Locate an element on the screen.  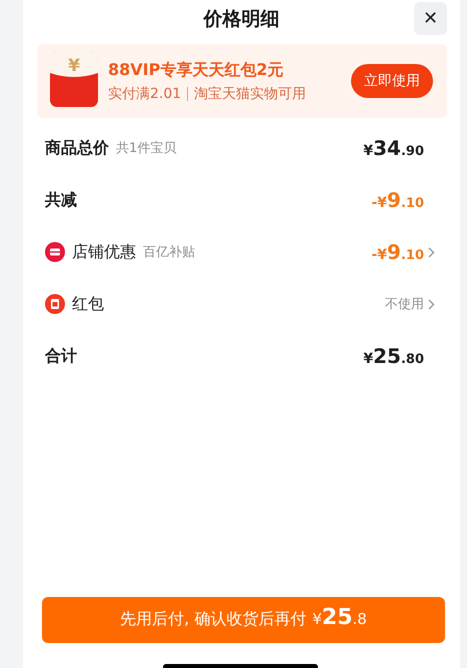
envelope-icon: ¥ is located at coordinates (74, 79).